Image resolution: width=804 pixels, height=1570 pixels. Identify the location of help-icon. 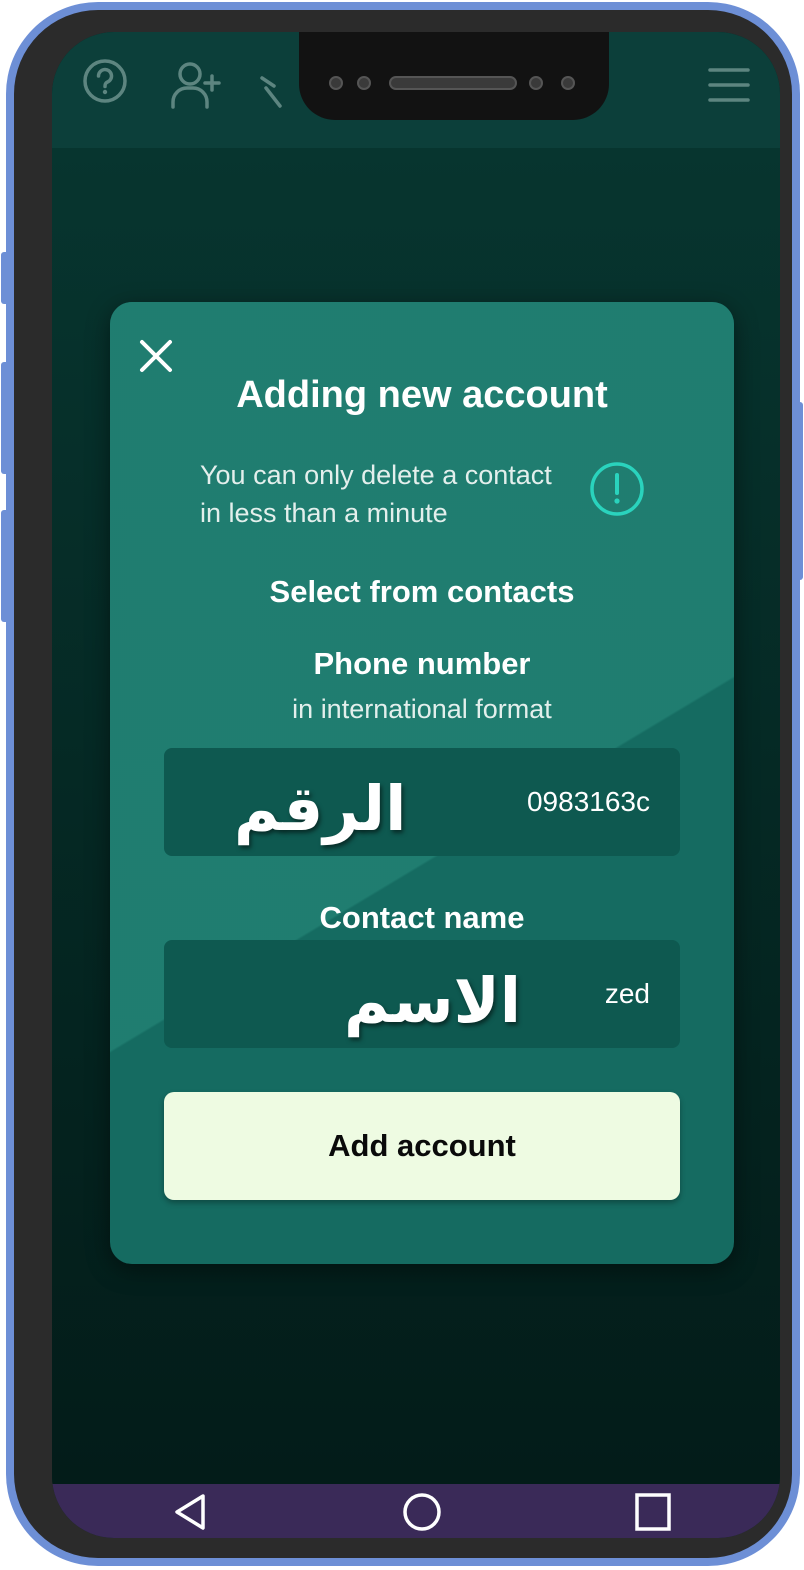
(105, 81).